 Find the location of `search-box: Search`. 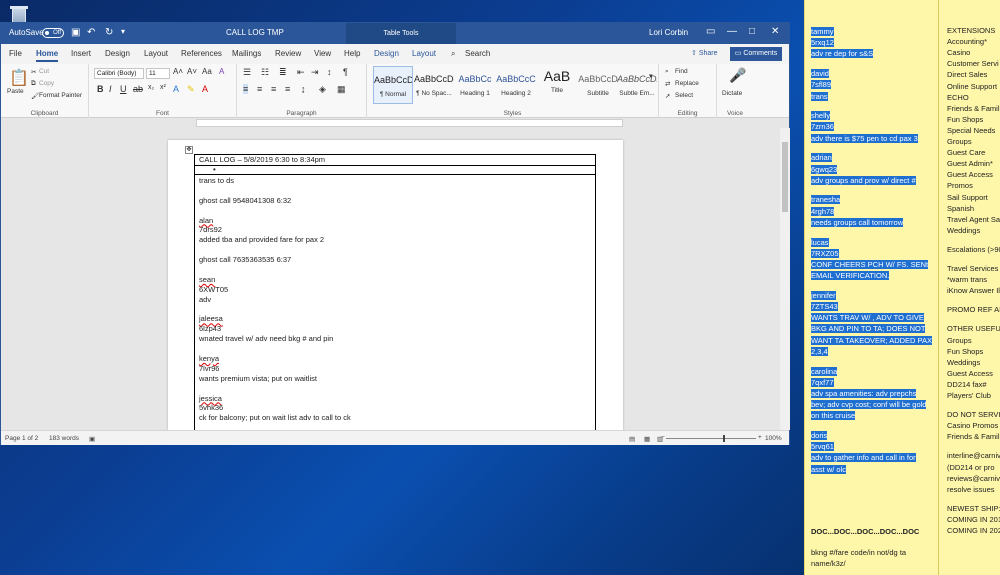

search-box: Search is located at coordinates (477, 53).